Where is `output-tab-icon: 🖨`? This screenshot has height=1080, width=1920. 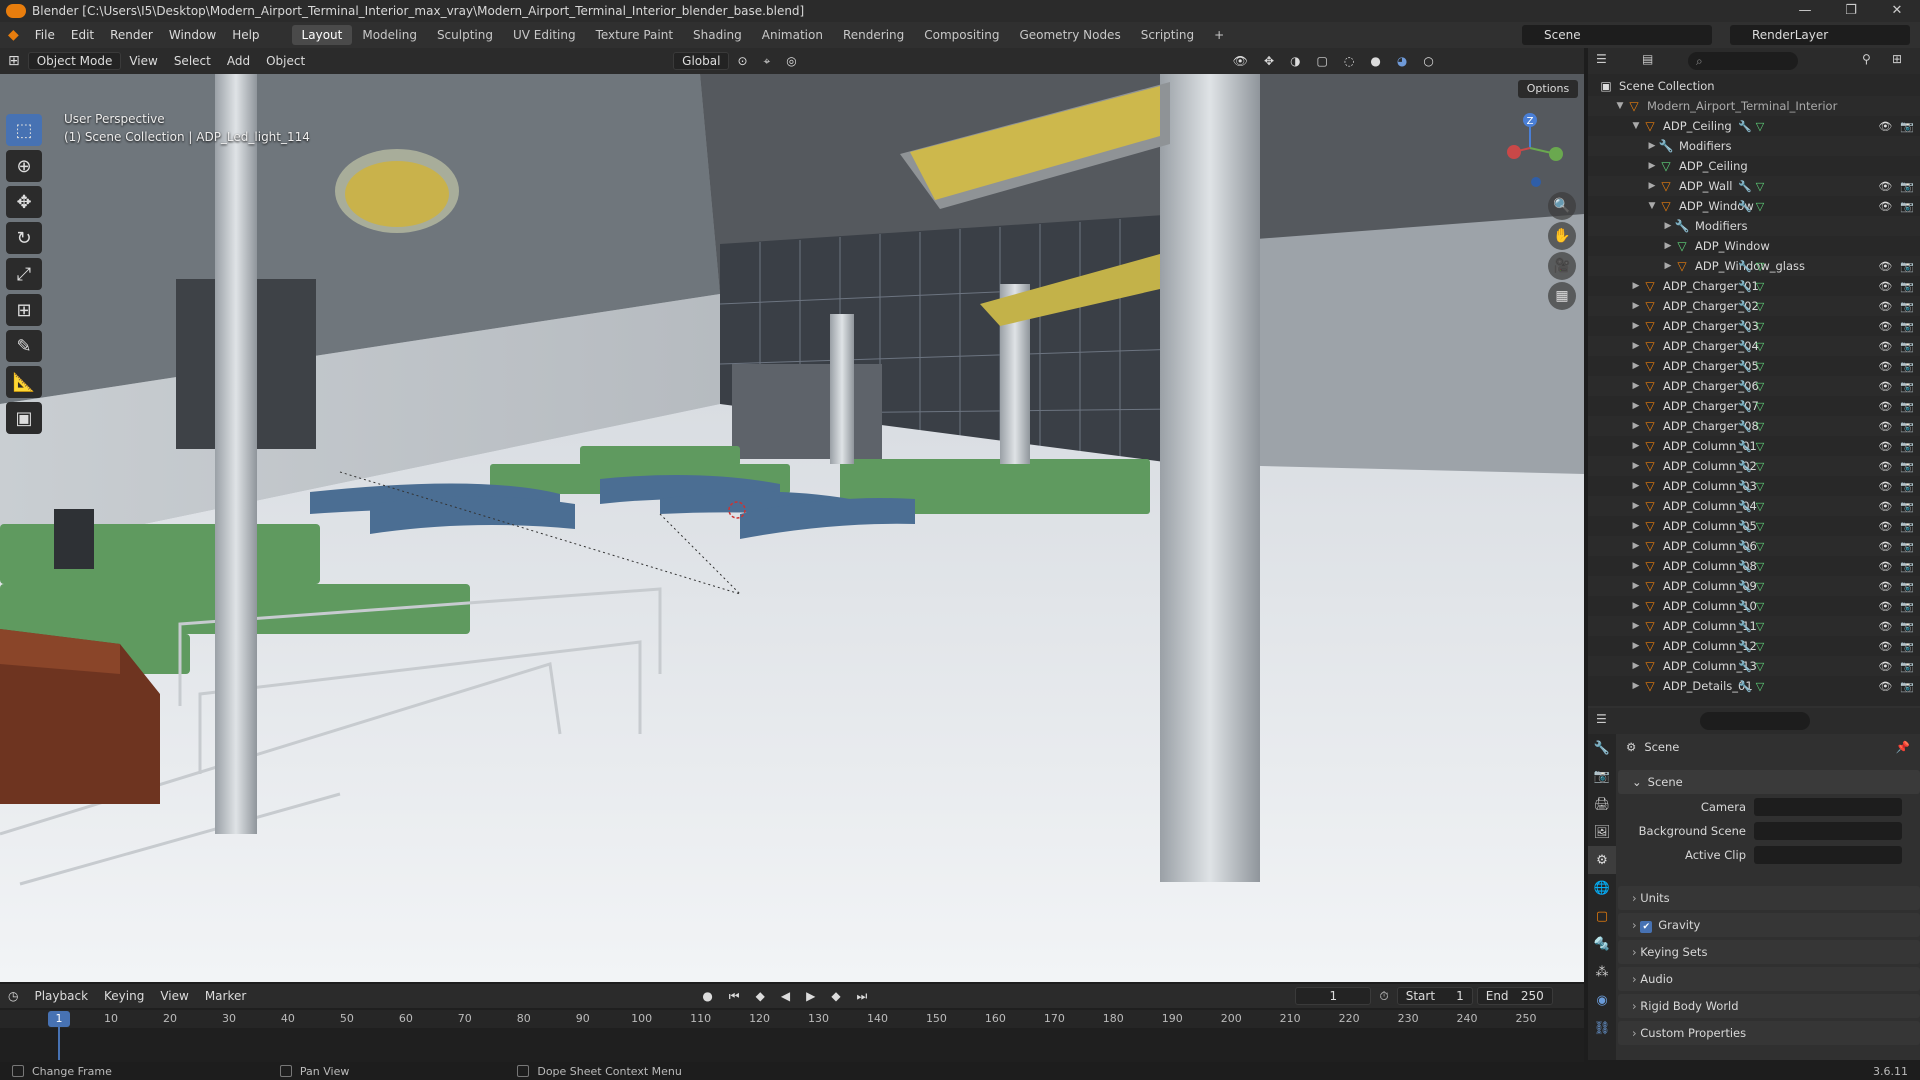
output-tab-icon: 🖨 is located at coordinates (1602, 804).